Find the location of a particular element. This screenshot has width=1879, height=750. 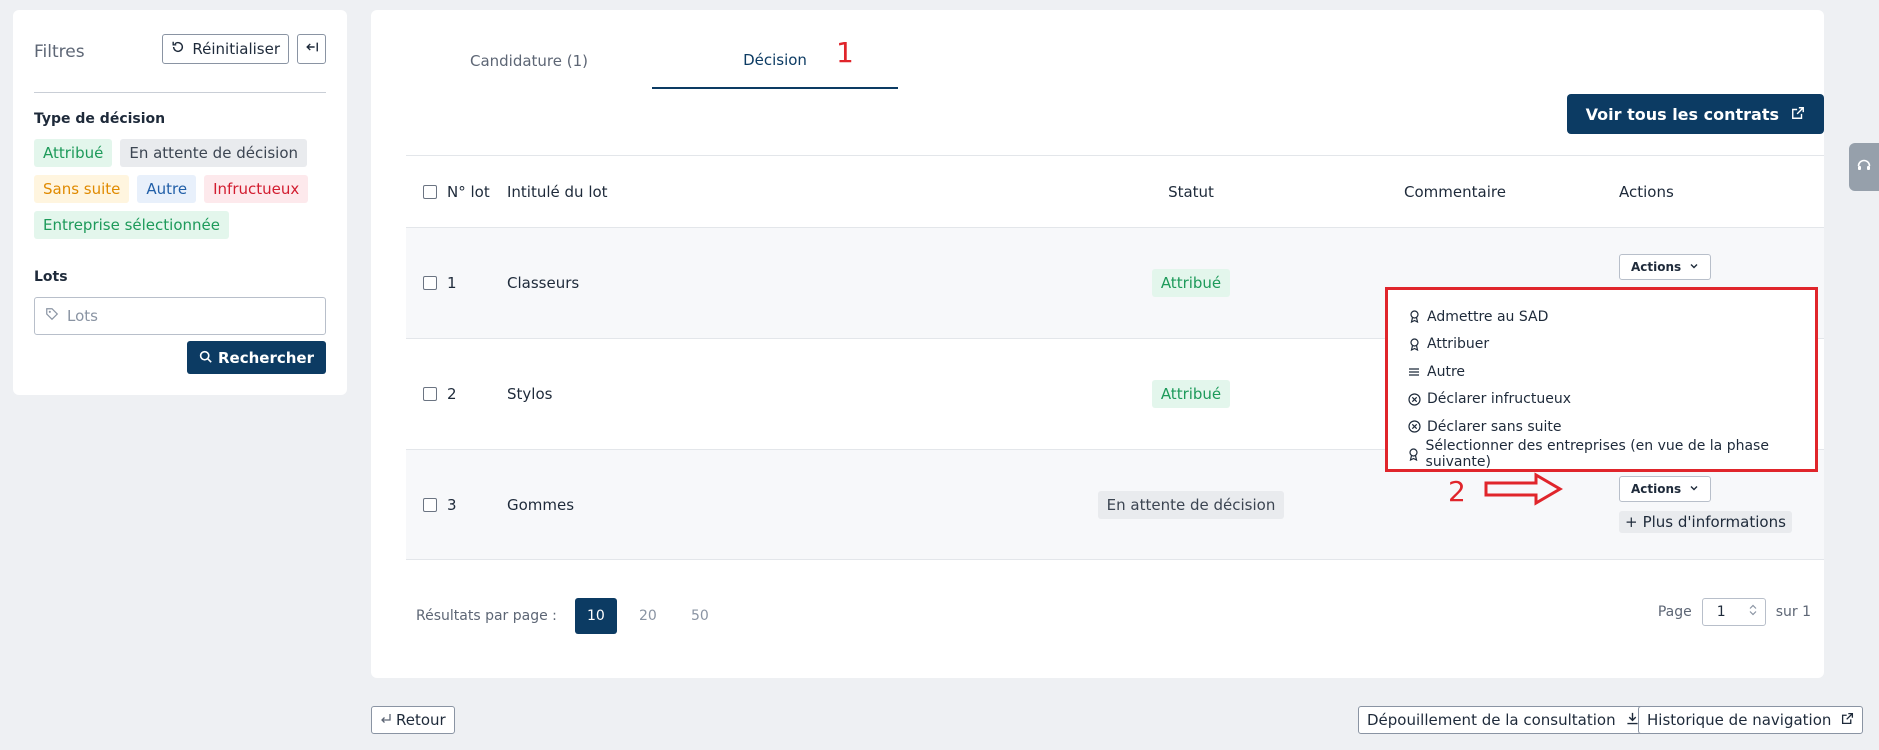

tab-decision: Décision is located at coordinates (775, 61).